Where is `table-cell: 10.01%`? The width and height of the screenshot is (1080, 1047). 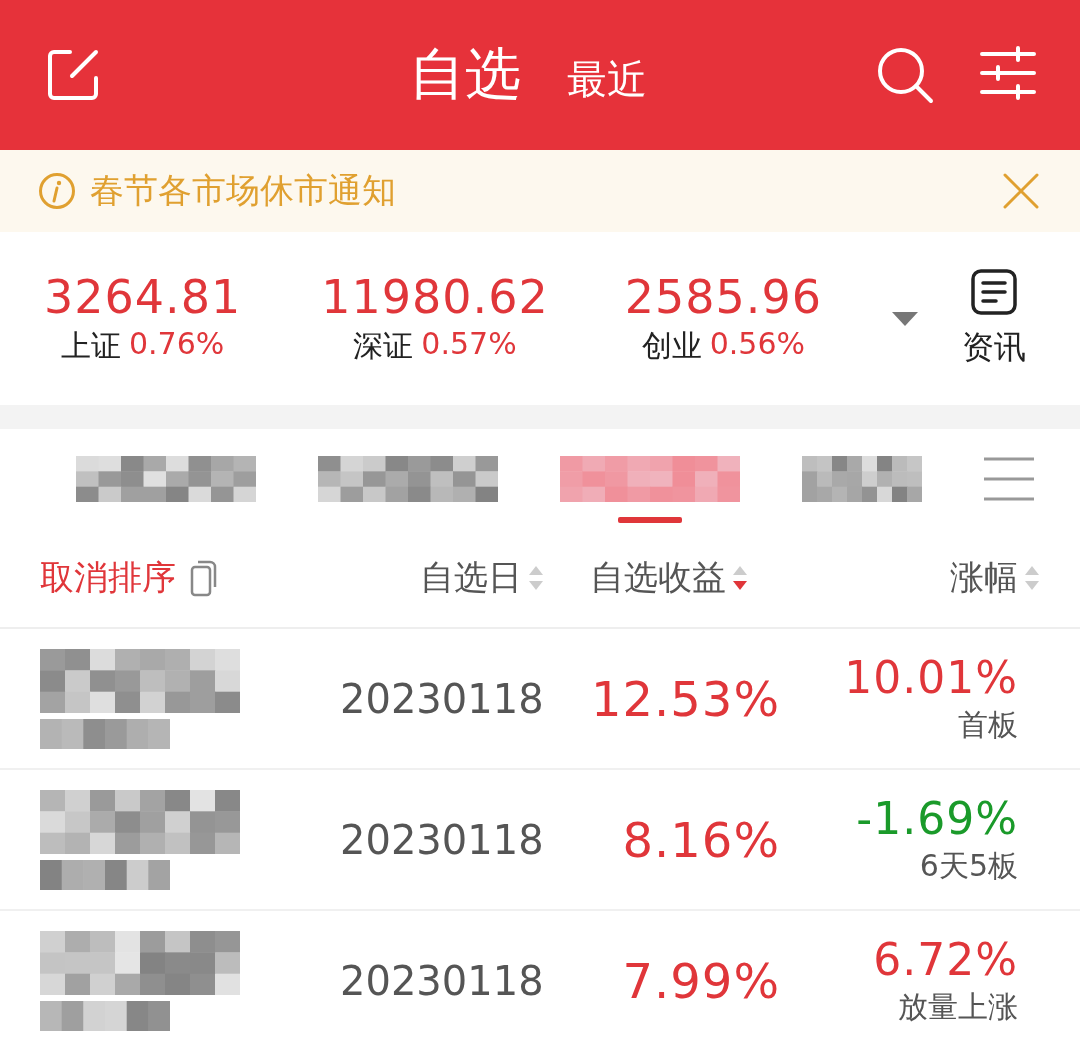
table-cell: 10.01% is located at coordinates (931, 677).